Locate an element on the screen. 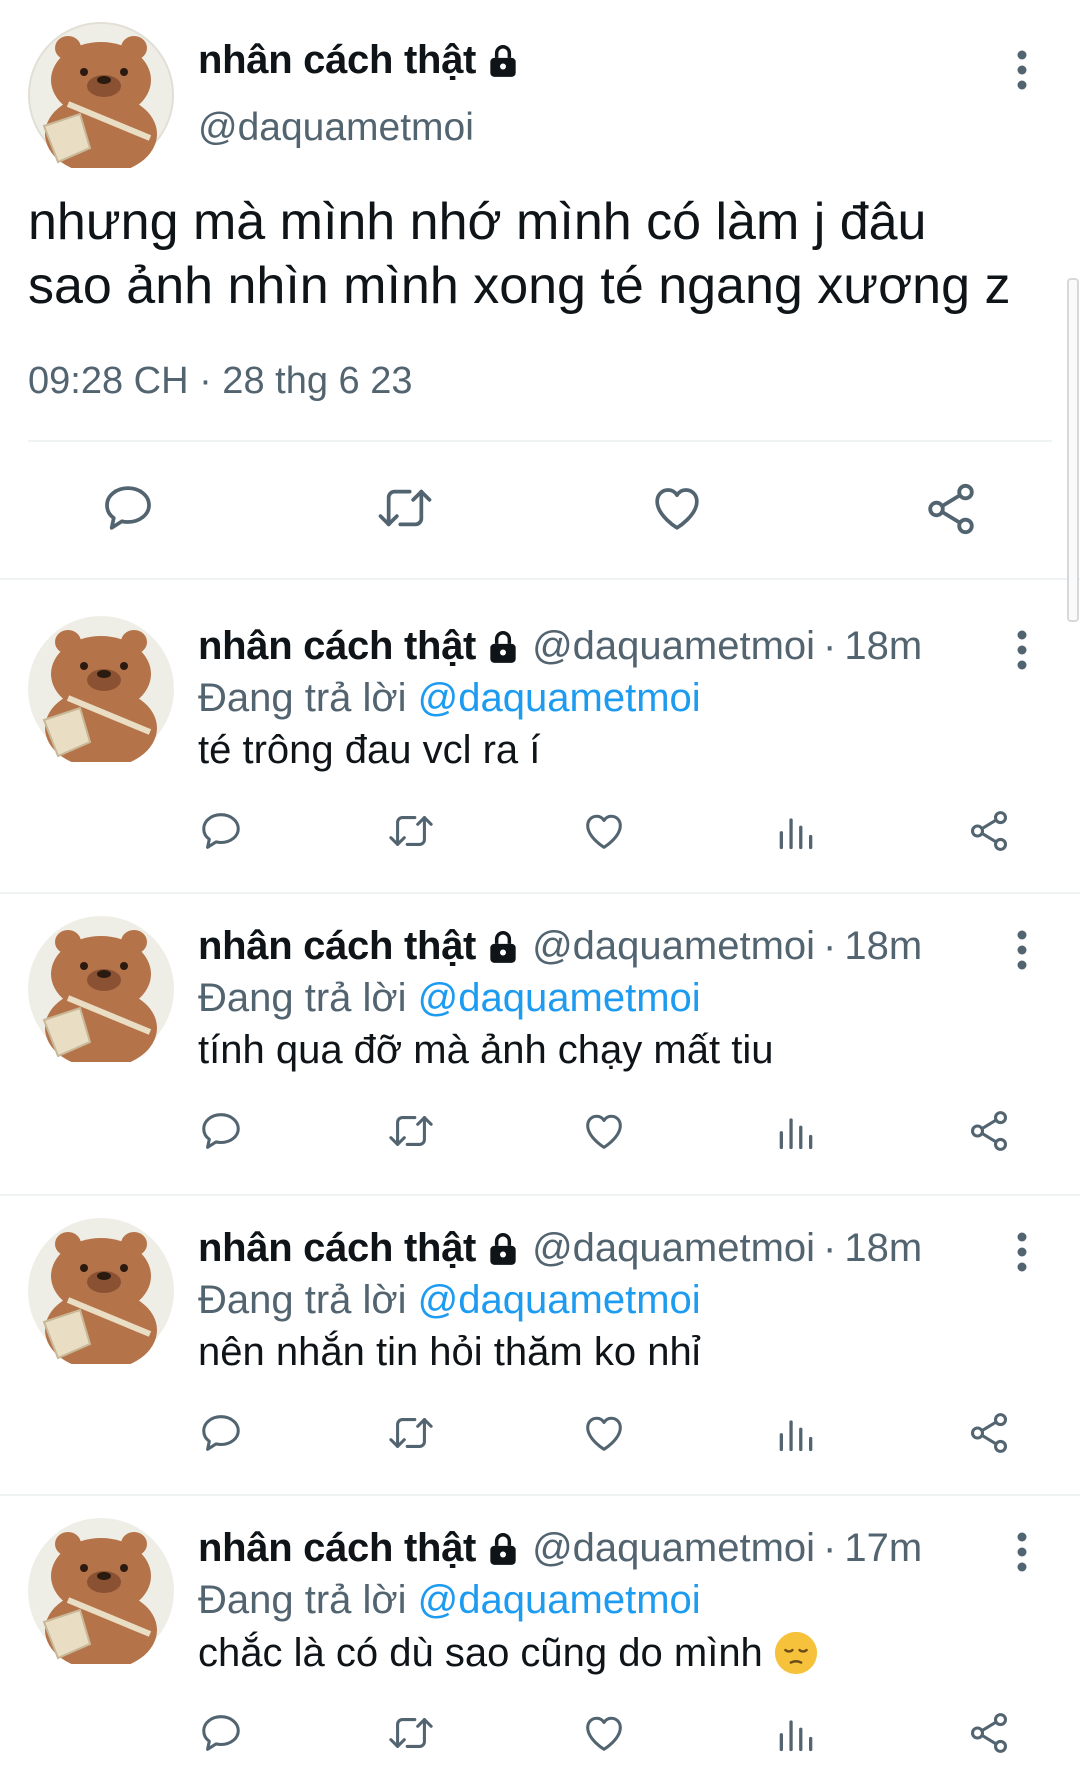 The width and height of the screenshot is (1080, 1786). reply-text: tính qua đỡ mà ảnh chạy mất tiu is located at coordinates (486, 1050).